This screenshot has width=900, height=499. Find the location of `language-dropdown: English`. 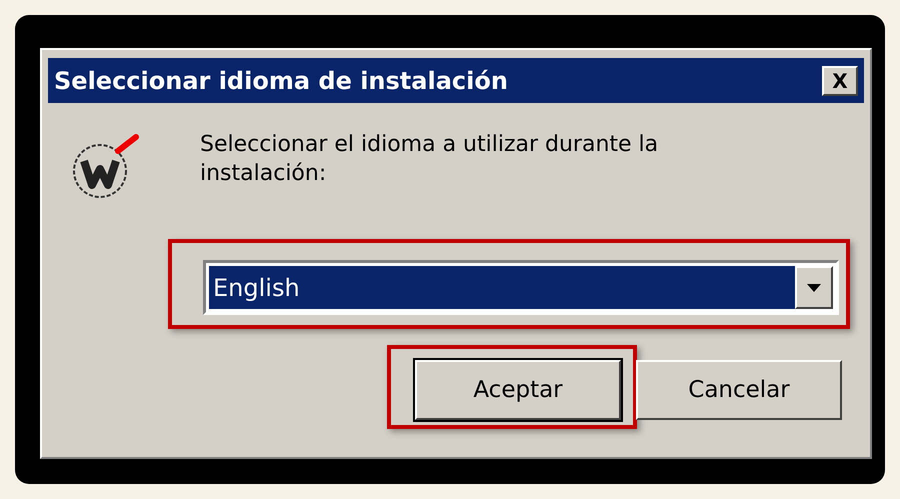

language-dropdown: English is located at coordinates (521, 287).